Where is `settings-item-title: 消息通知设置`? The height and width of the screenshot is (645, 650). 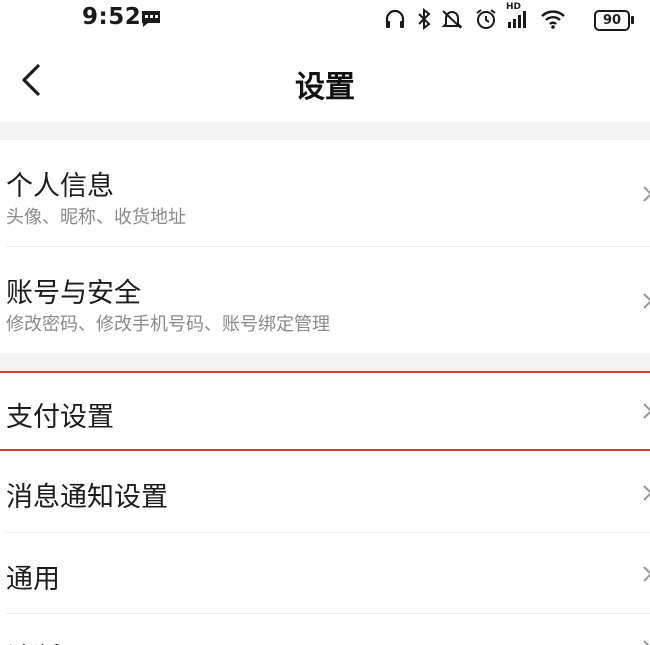 settings-item-title: 消息通知设置 is located at coordinates (87, 497).